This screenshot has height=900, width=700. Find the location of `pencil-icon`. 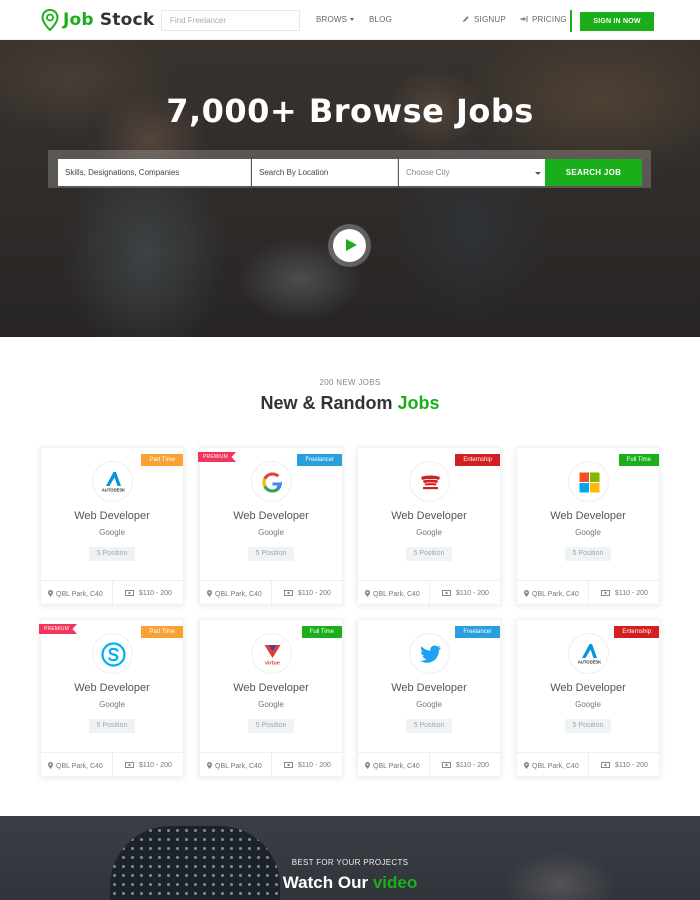

pencil-icon is located at coordinates (466, 19).